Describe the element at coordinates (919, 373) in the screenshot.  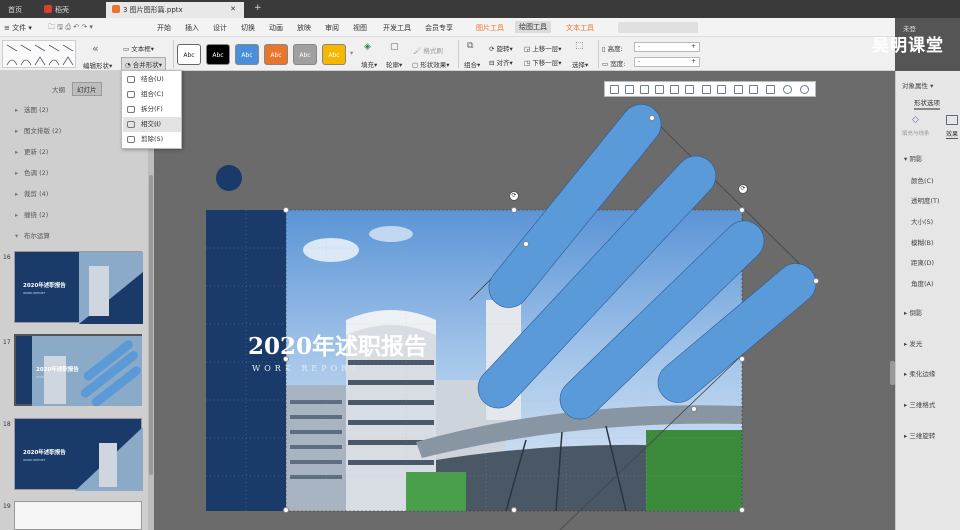
I see `soft-edges-section: ▸ 柔化边缘` at that location.